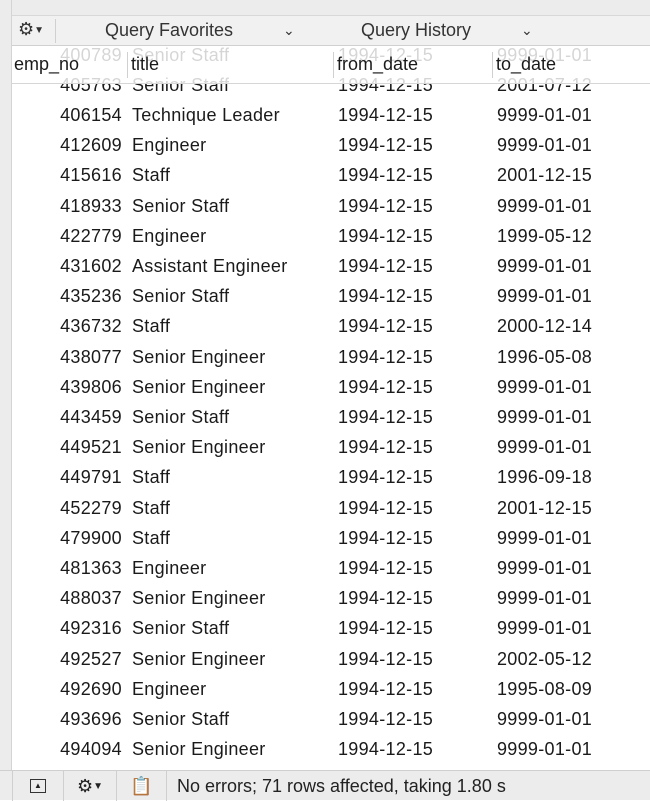 This screenshot has height=801, width=650. I want to click on emp-no-cell: 492690, so click(91, 688).